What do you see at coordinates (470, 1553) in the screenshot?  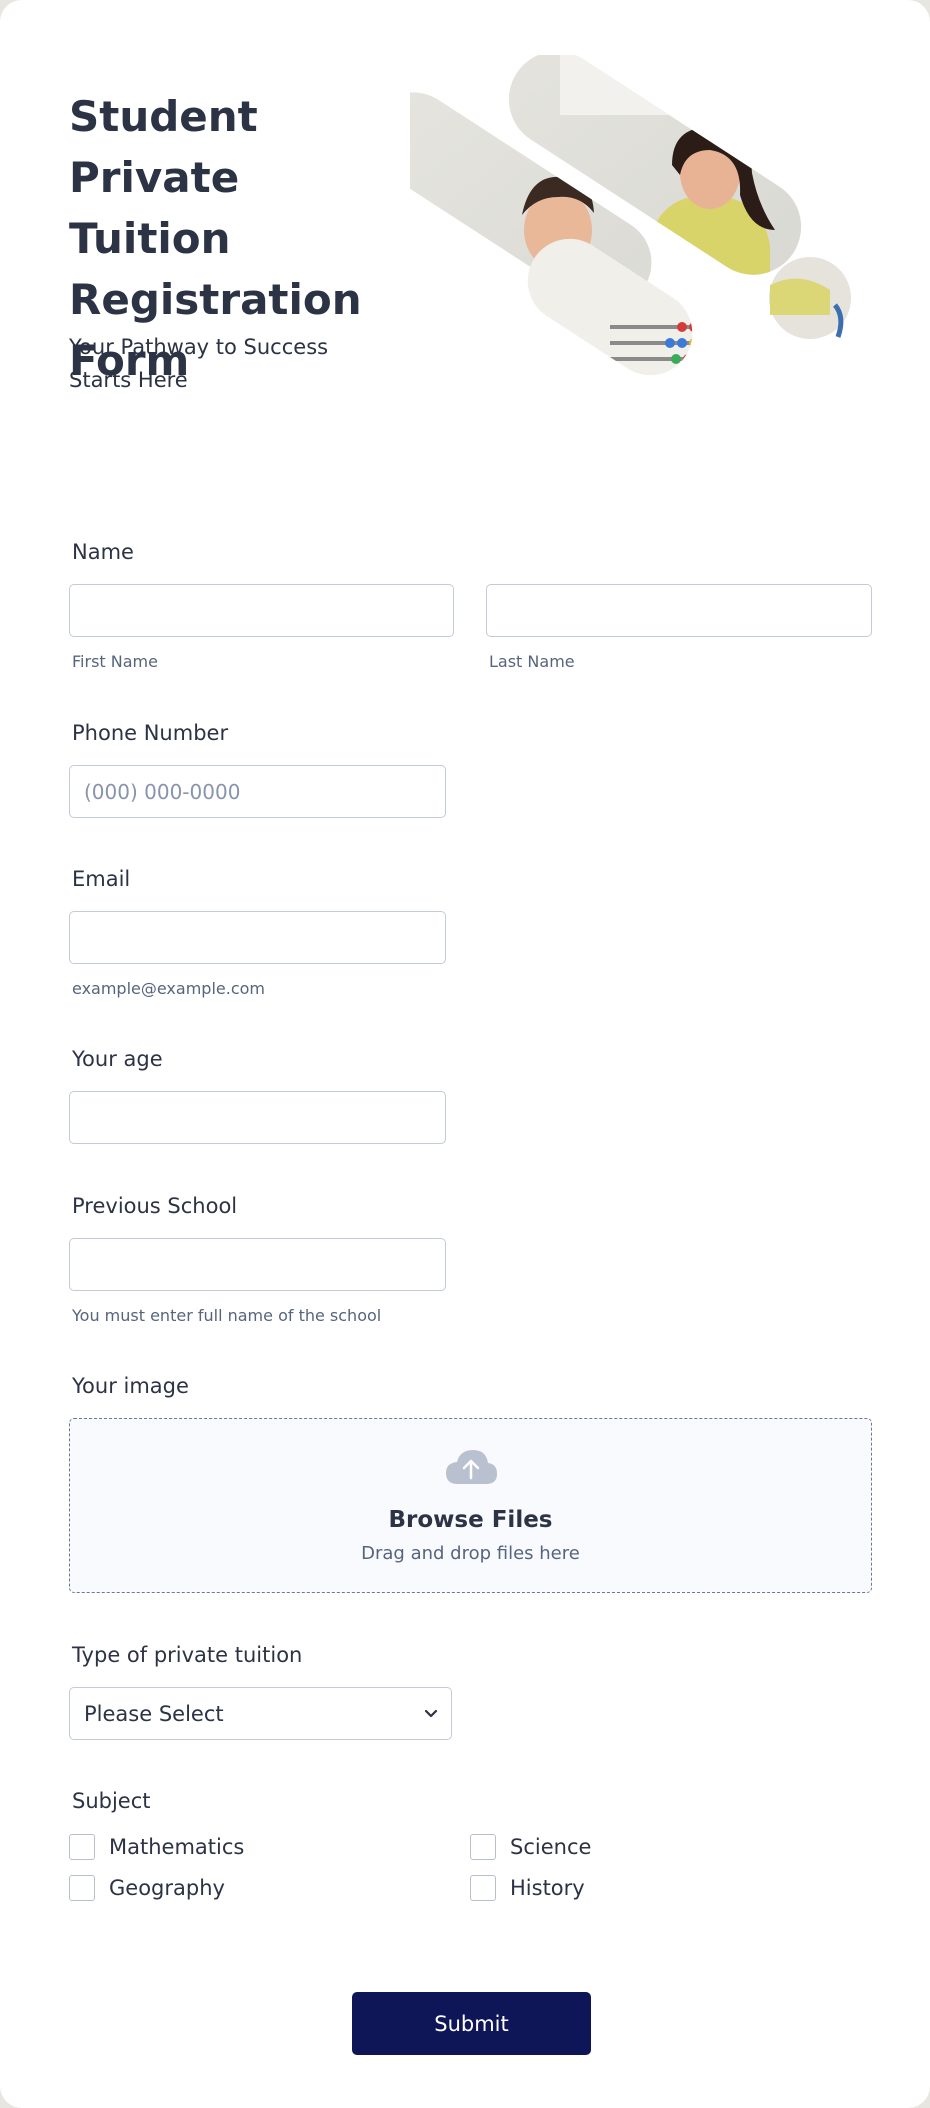 I see `drag-drop-text: Drag and drop files here` at bounding box center [470, 1553].